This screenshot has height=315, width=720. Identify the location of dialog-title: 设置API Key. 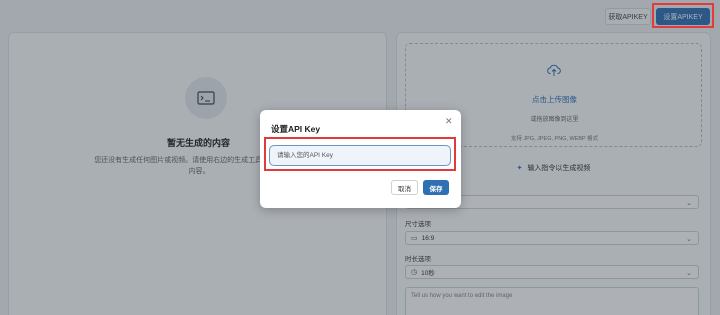
(296, 129).